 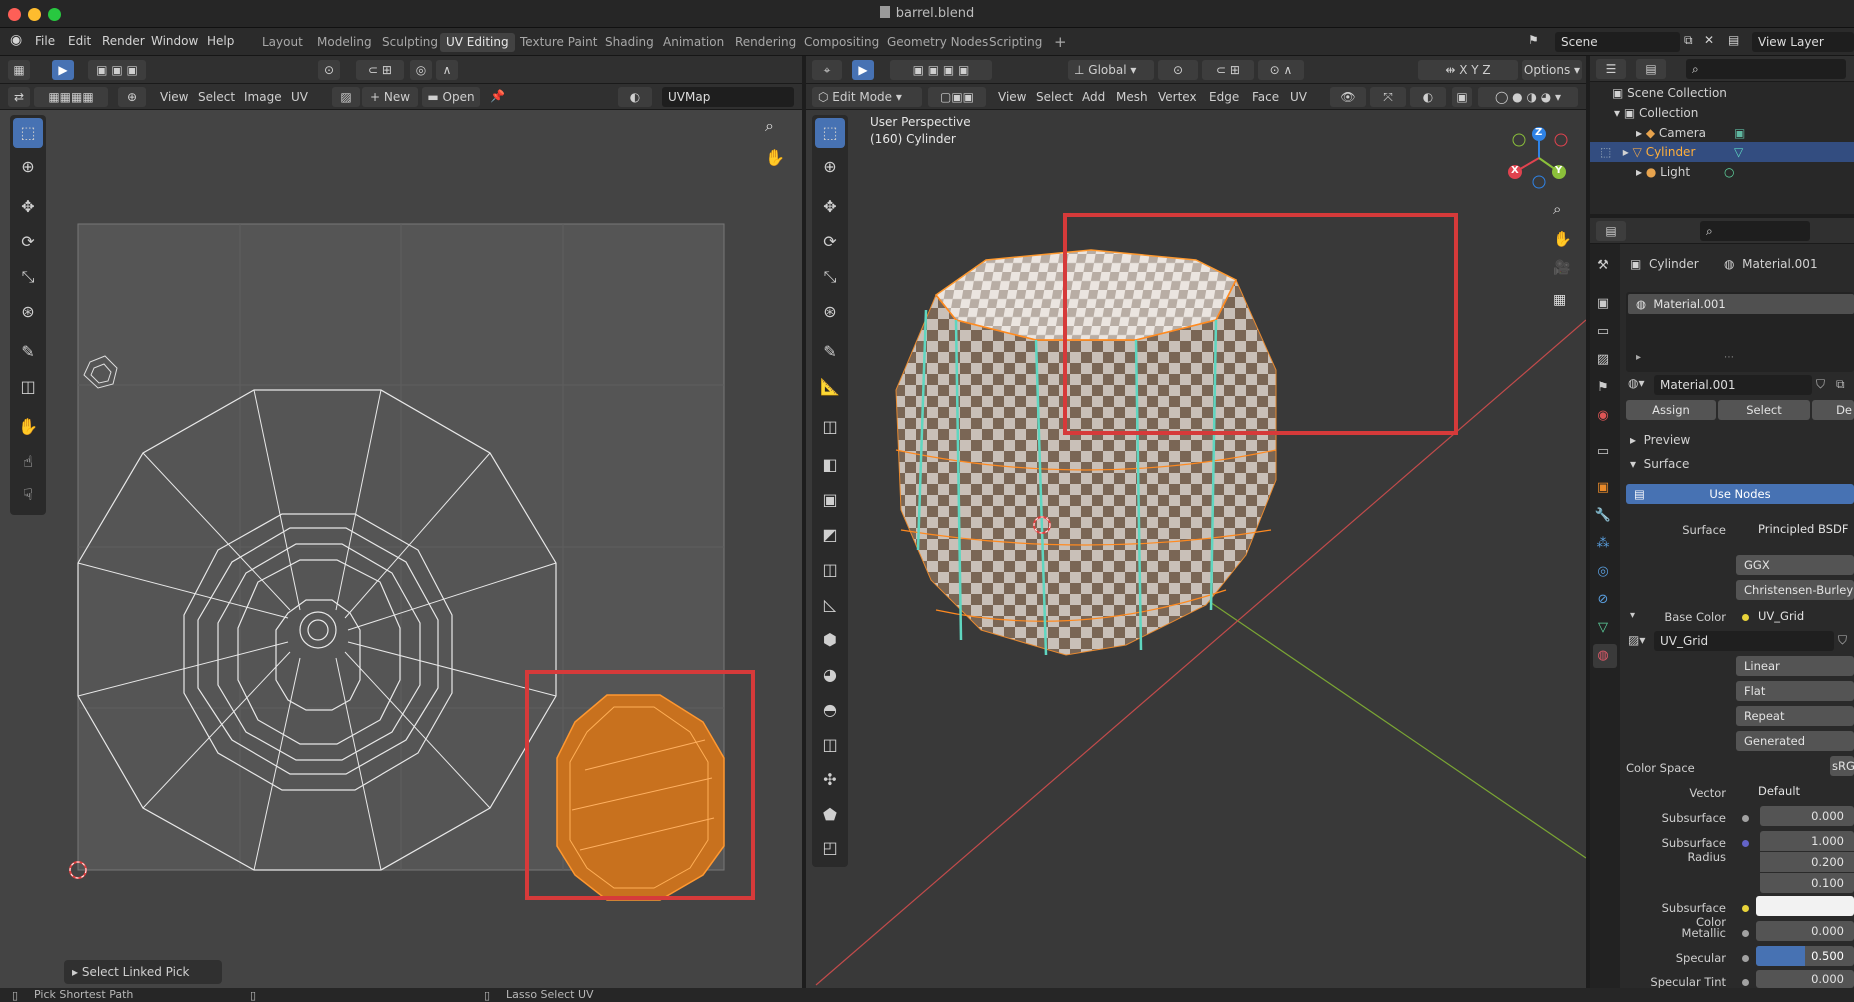 I want to click on menu-edit: Edit, so click(x=79, y=41).